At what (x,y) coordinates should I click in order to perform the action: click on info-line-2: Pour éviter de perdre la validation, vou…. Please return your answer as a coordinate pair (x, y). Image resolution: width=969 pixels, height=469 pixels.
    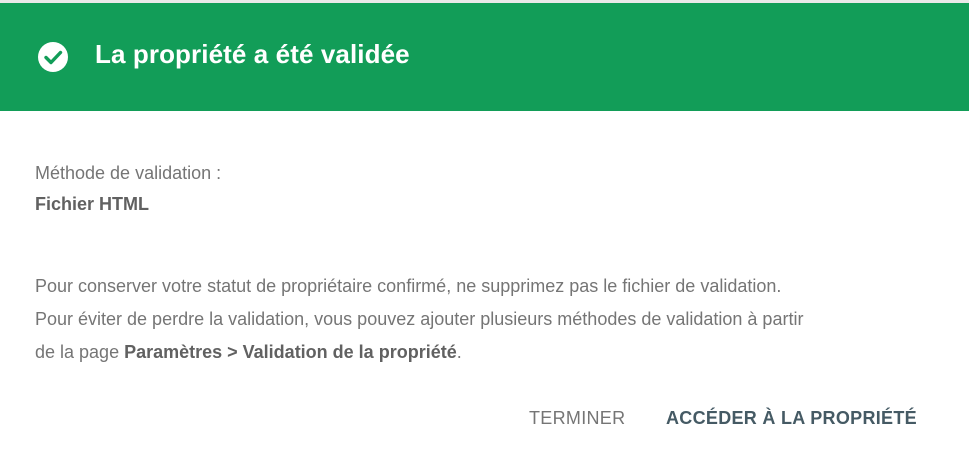
    Looking at the image, I should click on (419, 319).